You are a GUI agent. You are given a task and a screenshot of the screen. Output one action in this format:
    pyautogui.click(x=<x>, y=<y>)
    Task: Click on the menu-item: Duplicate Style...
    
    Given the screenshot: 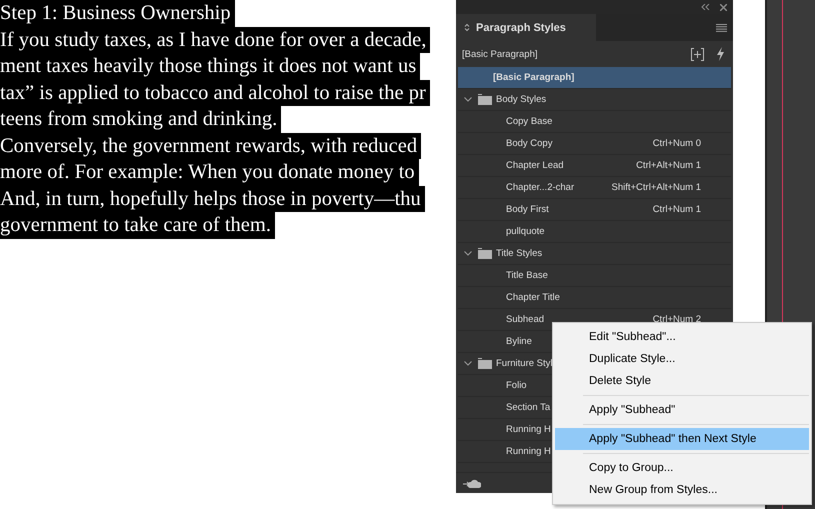 What is the action you would take?
    pyautogui.click(x=682, y=359)
    